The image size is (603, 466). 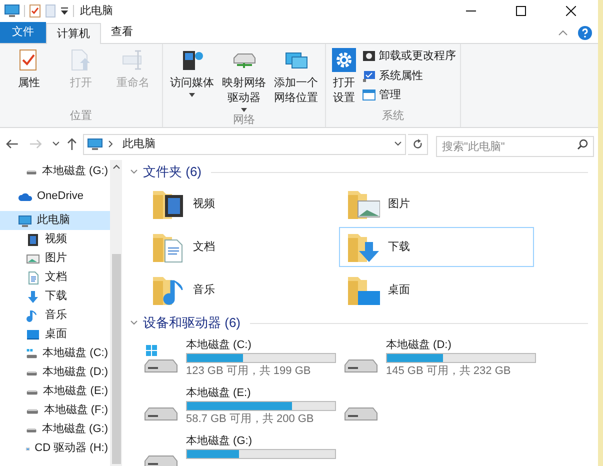 What do you see at coordinates (436, 290) in the screenshot?
I see `folder-item: 桌面` at bounding box center [436, 290].